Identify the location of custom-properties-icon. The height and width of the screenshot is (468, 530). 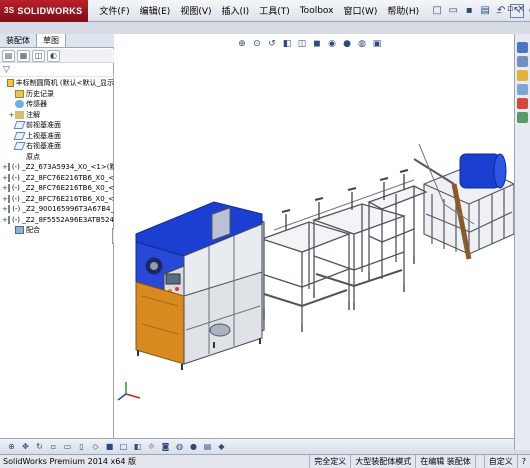
(522, 117).